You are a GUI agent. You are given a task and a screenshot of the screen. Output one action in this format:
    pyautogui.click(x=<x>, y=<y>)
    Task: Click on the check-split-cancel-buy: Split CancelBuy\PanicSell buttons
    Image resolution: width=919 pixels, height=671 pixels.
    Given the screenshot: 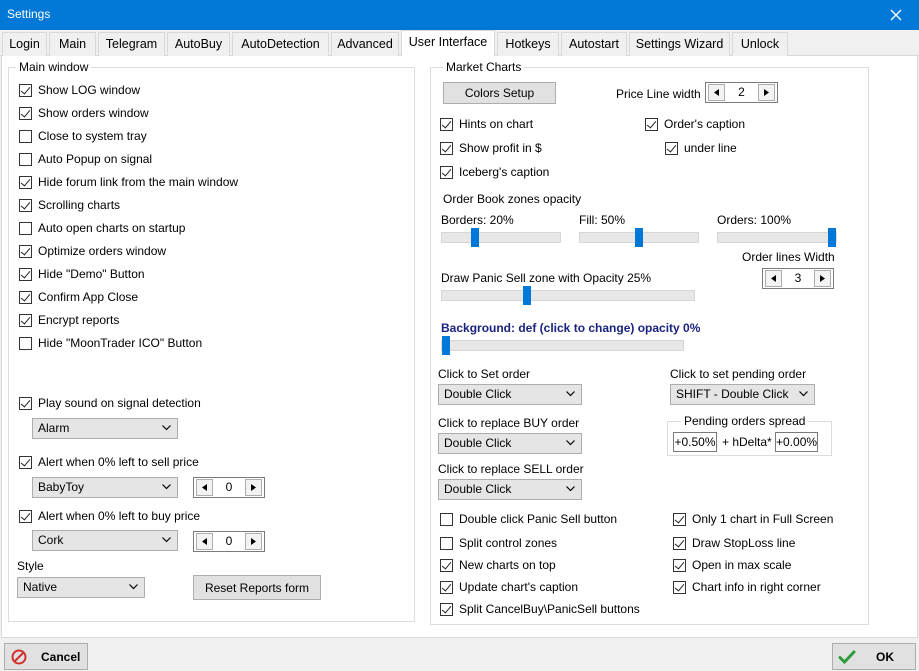 What is the action you would take?
    pyautogui.click(x=540, y=609)
    